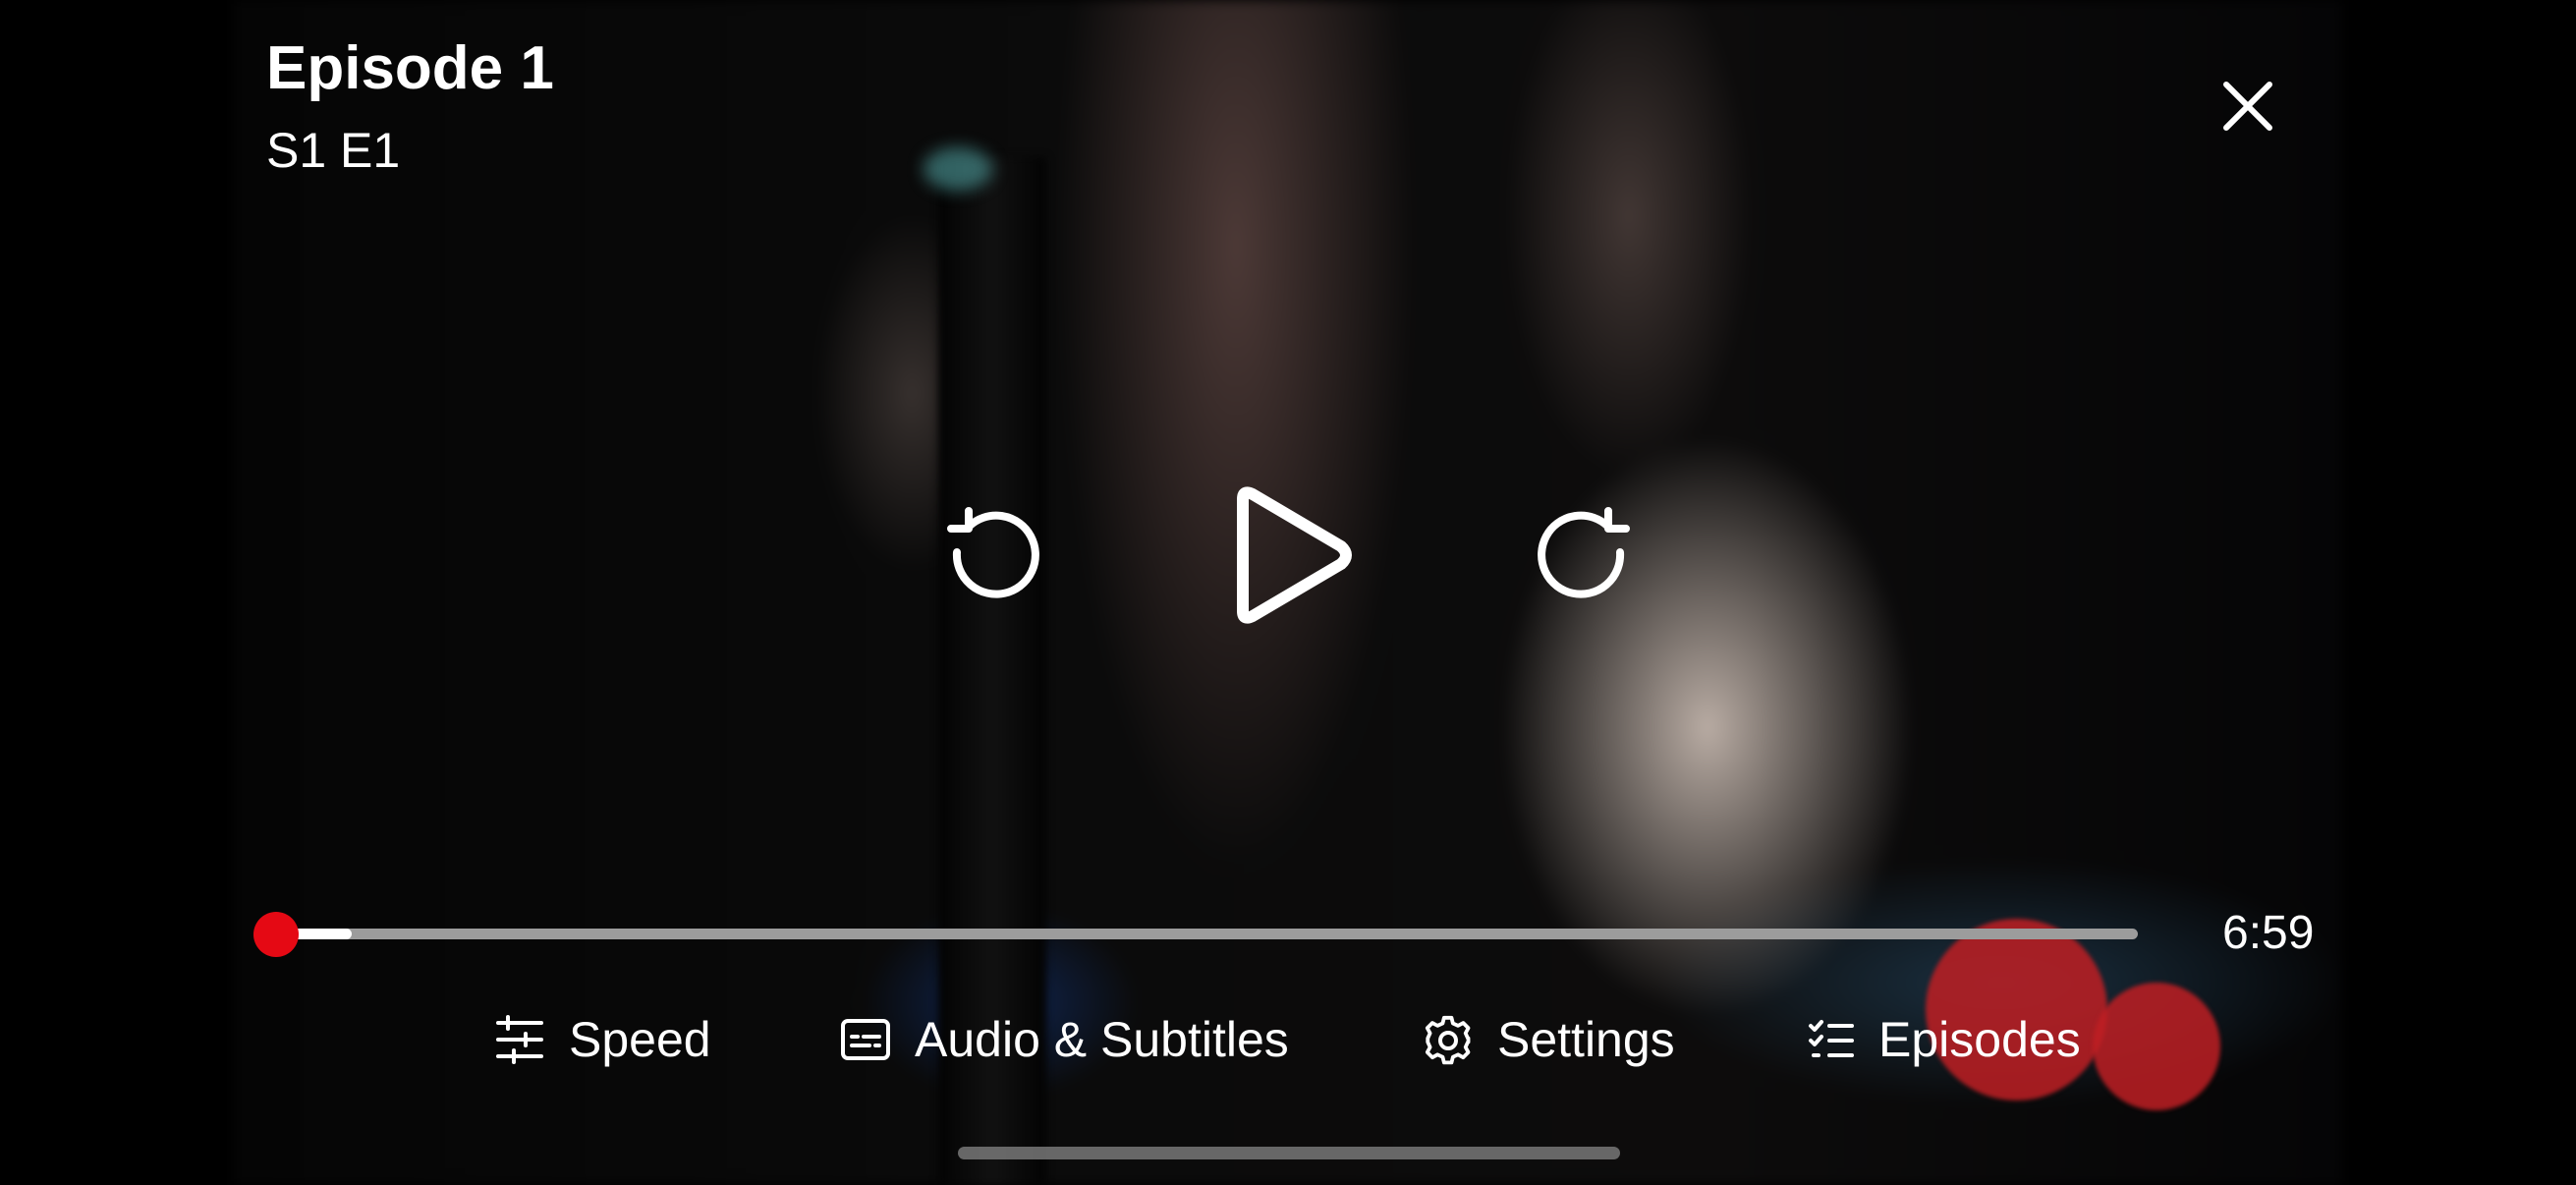  I want to click on close-button, so click(2248, 106).